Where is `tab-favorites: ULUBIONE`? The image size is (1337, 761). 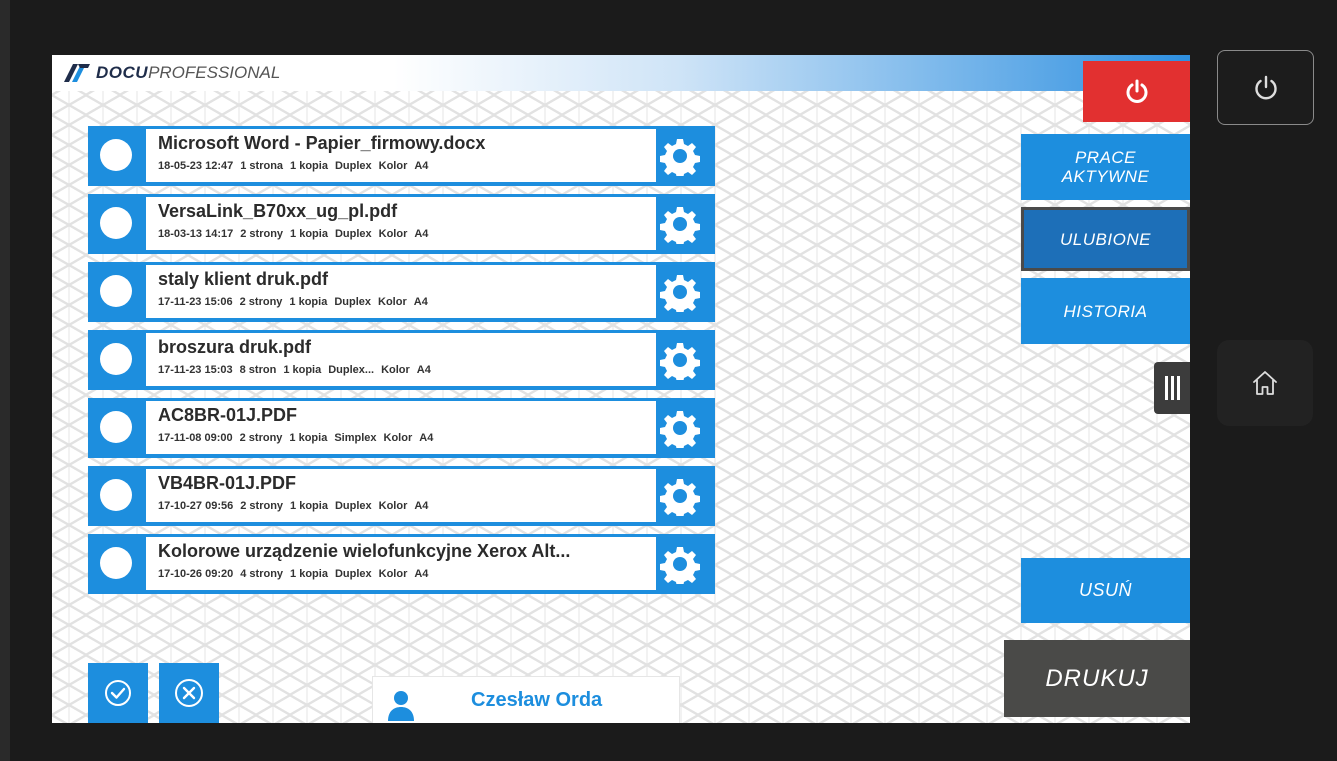 tab-favorites: ULUBIONE is located at coordinates (1105, 239).